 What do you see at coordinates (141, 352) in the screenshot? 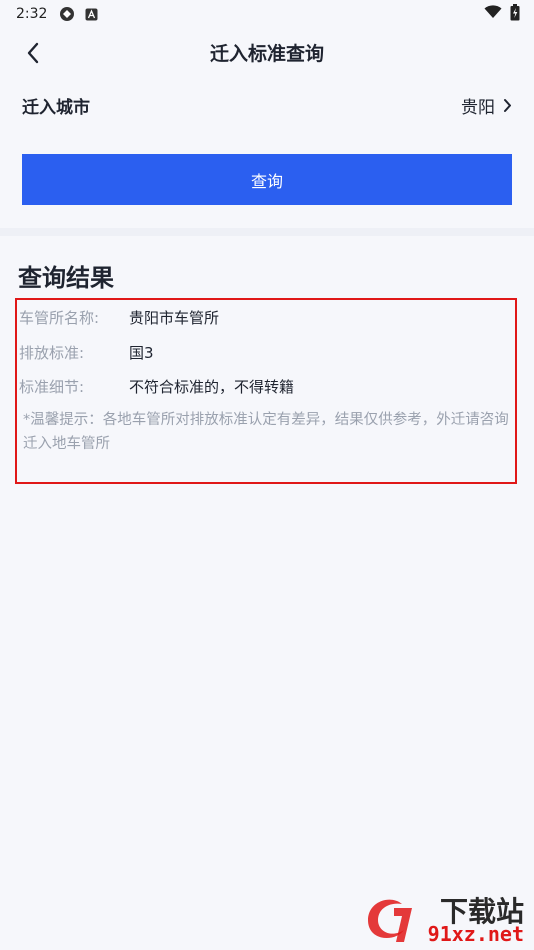
I see `result-value: 国3` at bounding box center [141, 352].